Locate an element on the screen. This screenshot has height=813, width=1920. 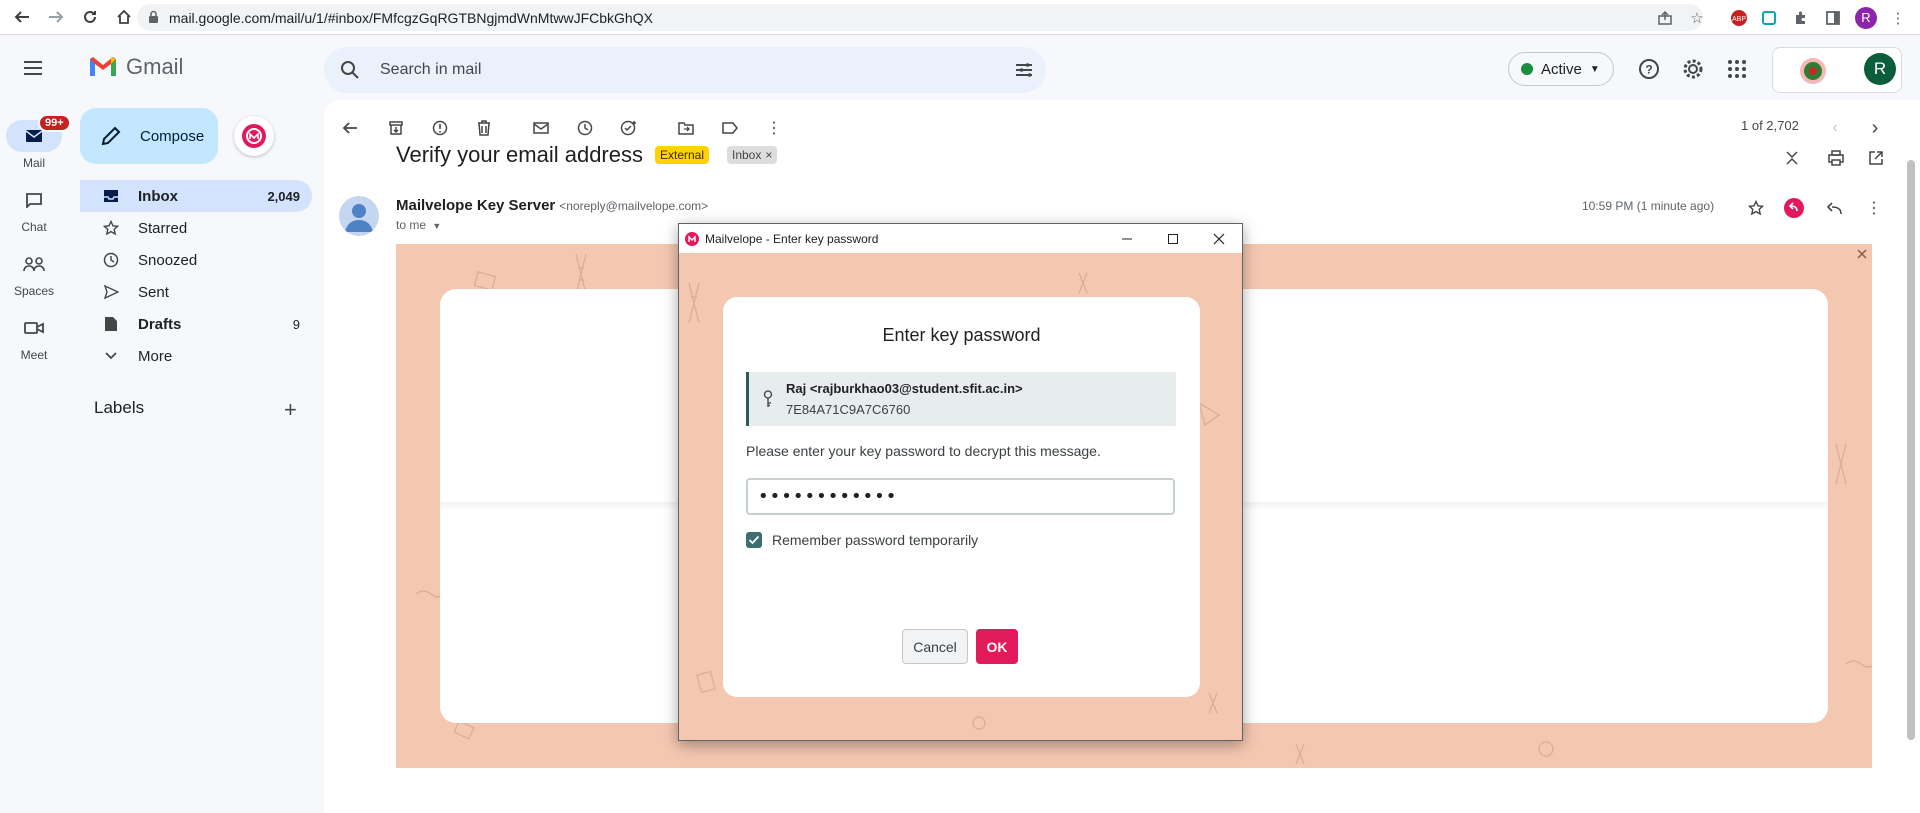
settings-gear-icon is located at coordinates (1693, 69).